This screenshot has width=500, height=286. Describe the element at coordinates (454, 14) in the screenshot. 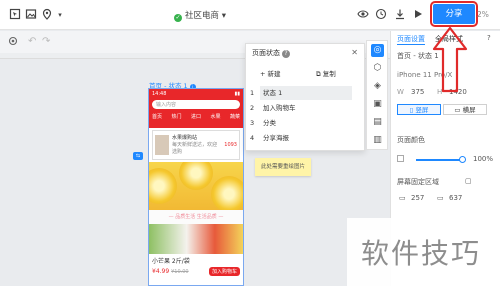

I see `share-button: 分享` at that location.